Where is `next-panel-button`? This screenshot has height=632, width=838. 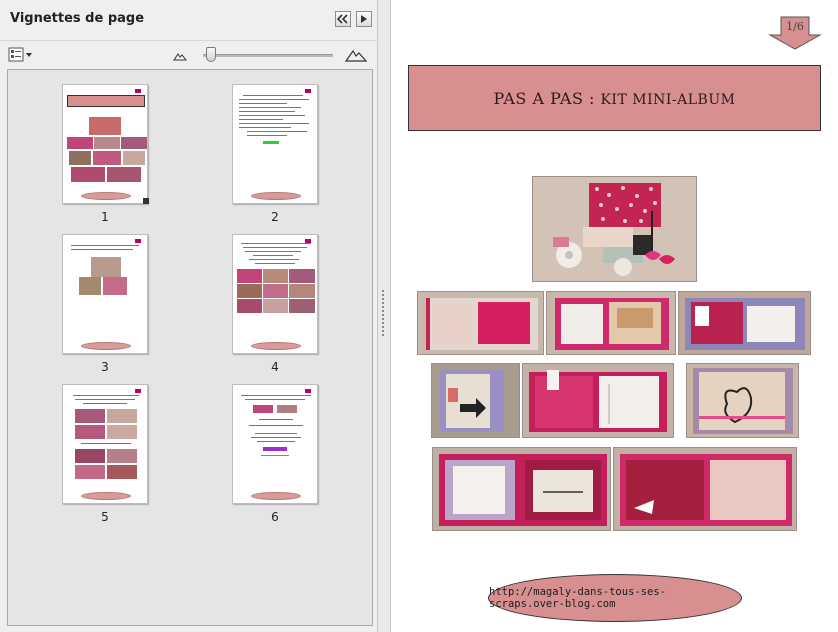
next-panel-button is located at coordinates (364, 19).